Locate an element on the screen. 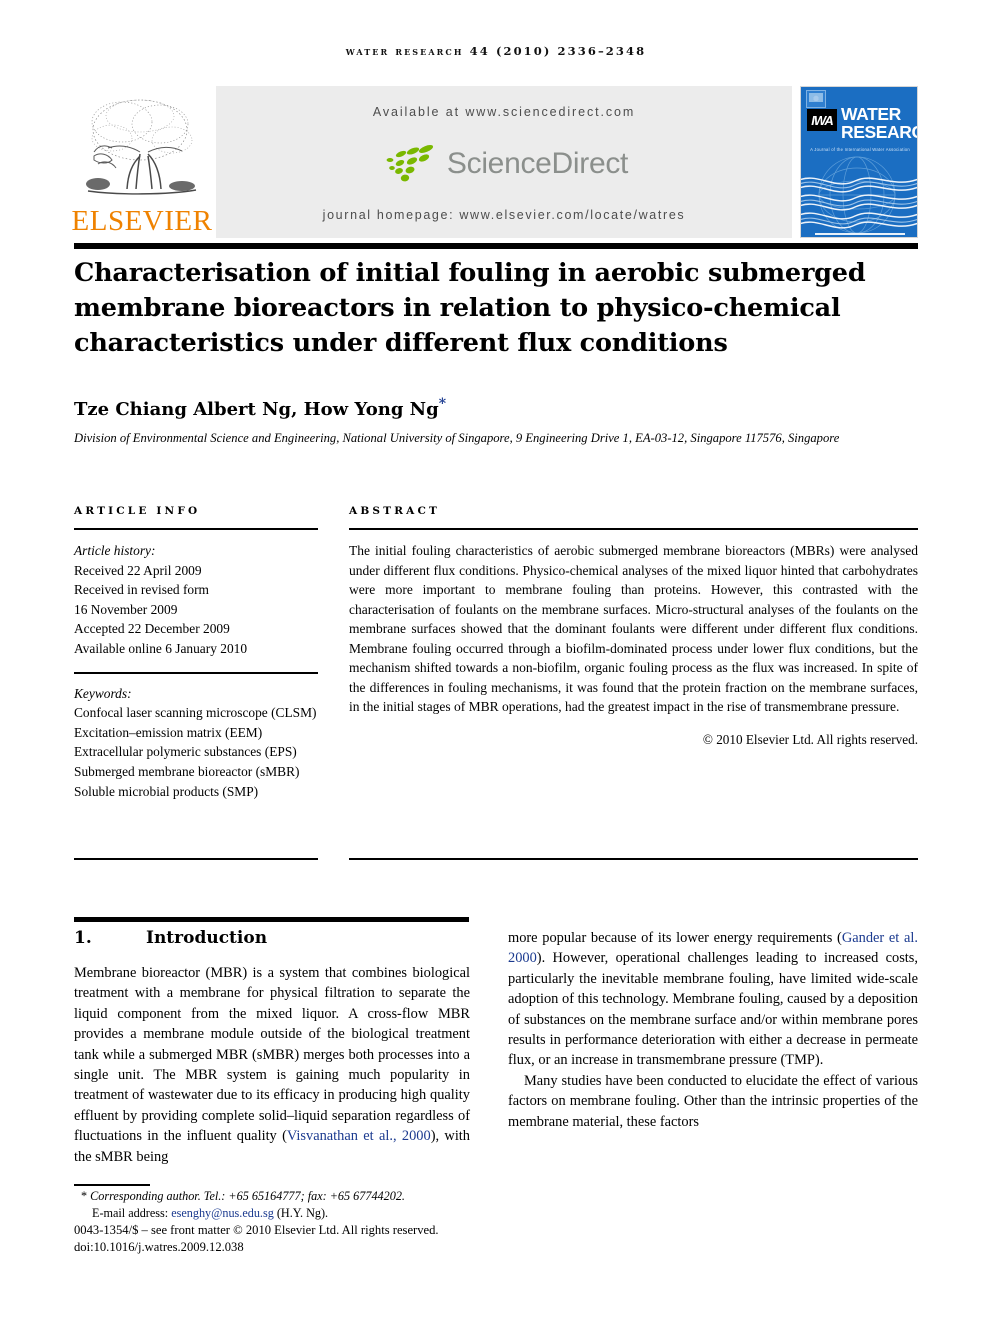 The height and width of the screenshot is (1323, 992). email-label: E-mail address: is located at coordinates (130, 1212).